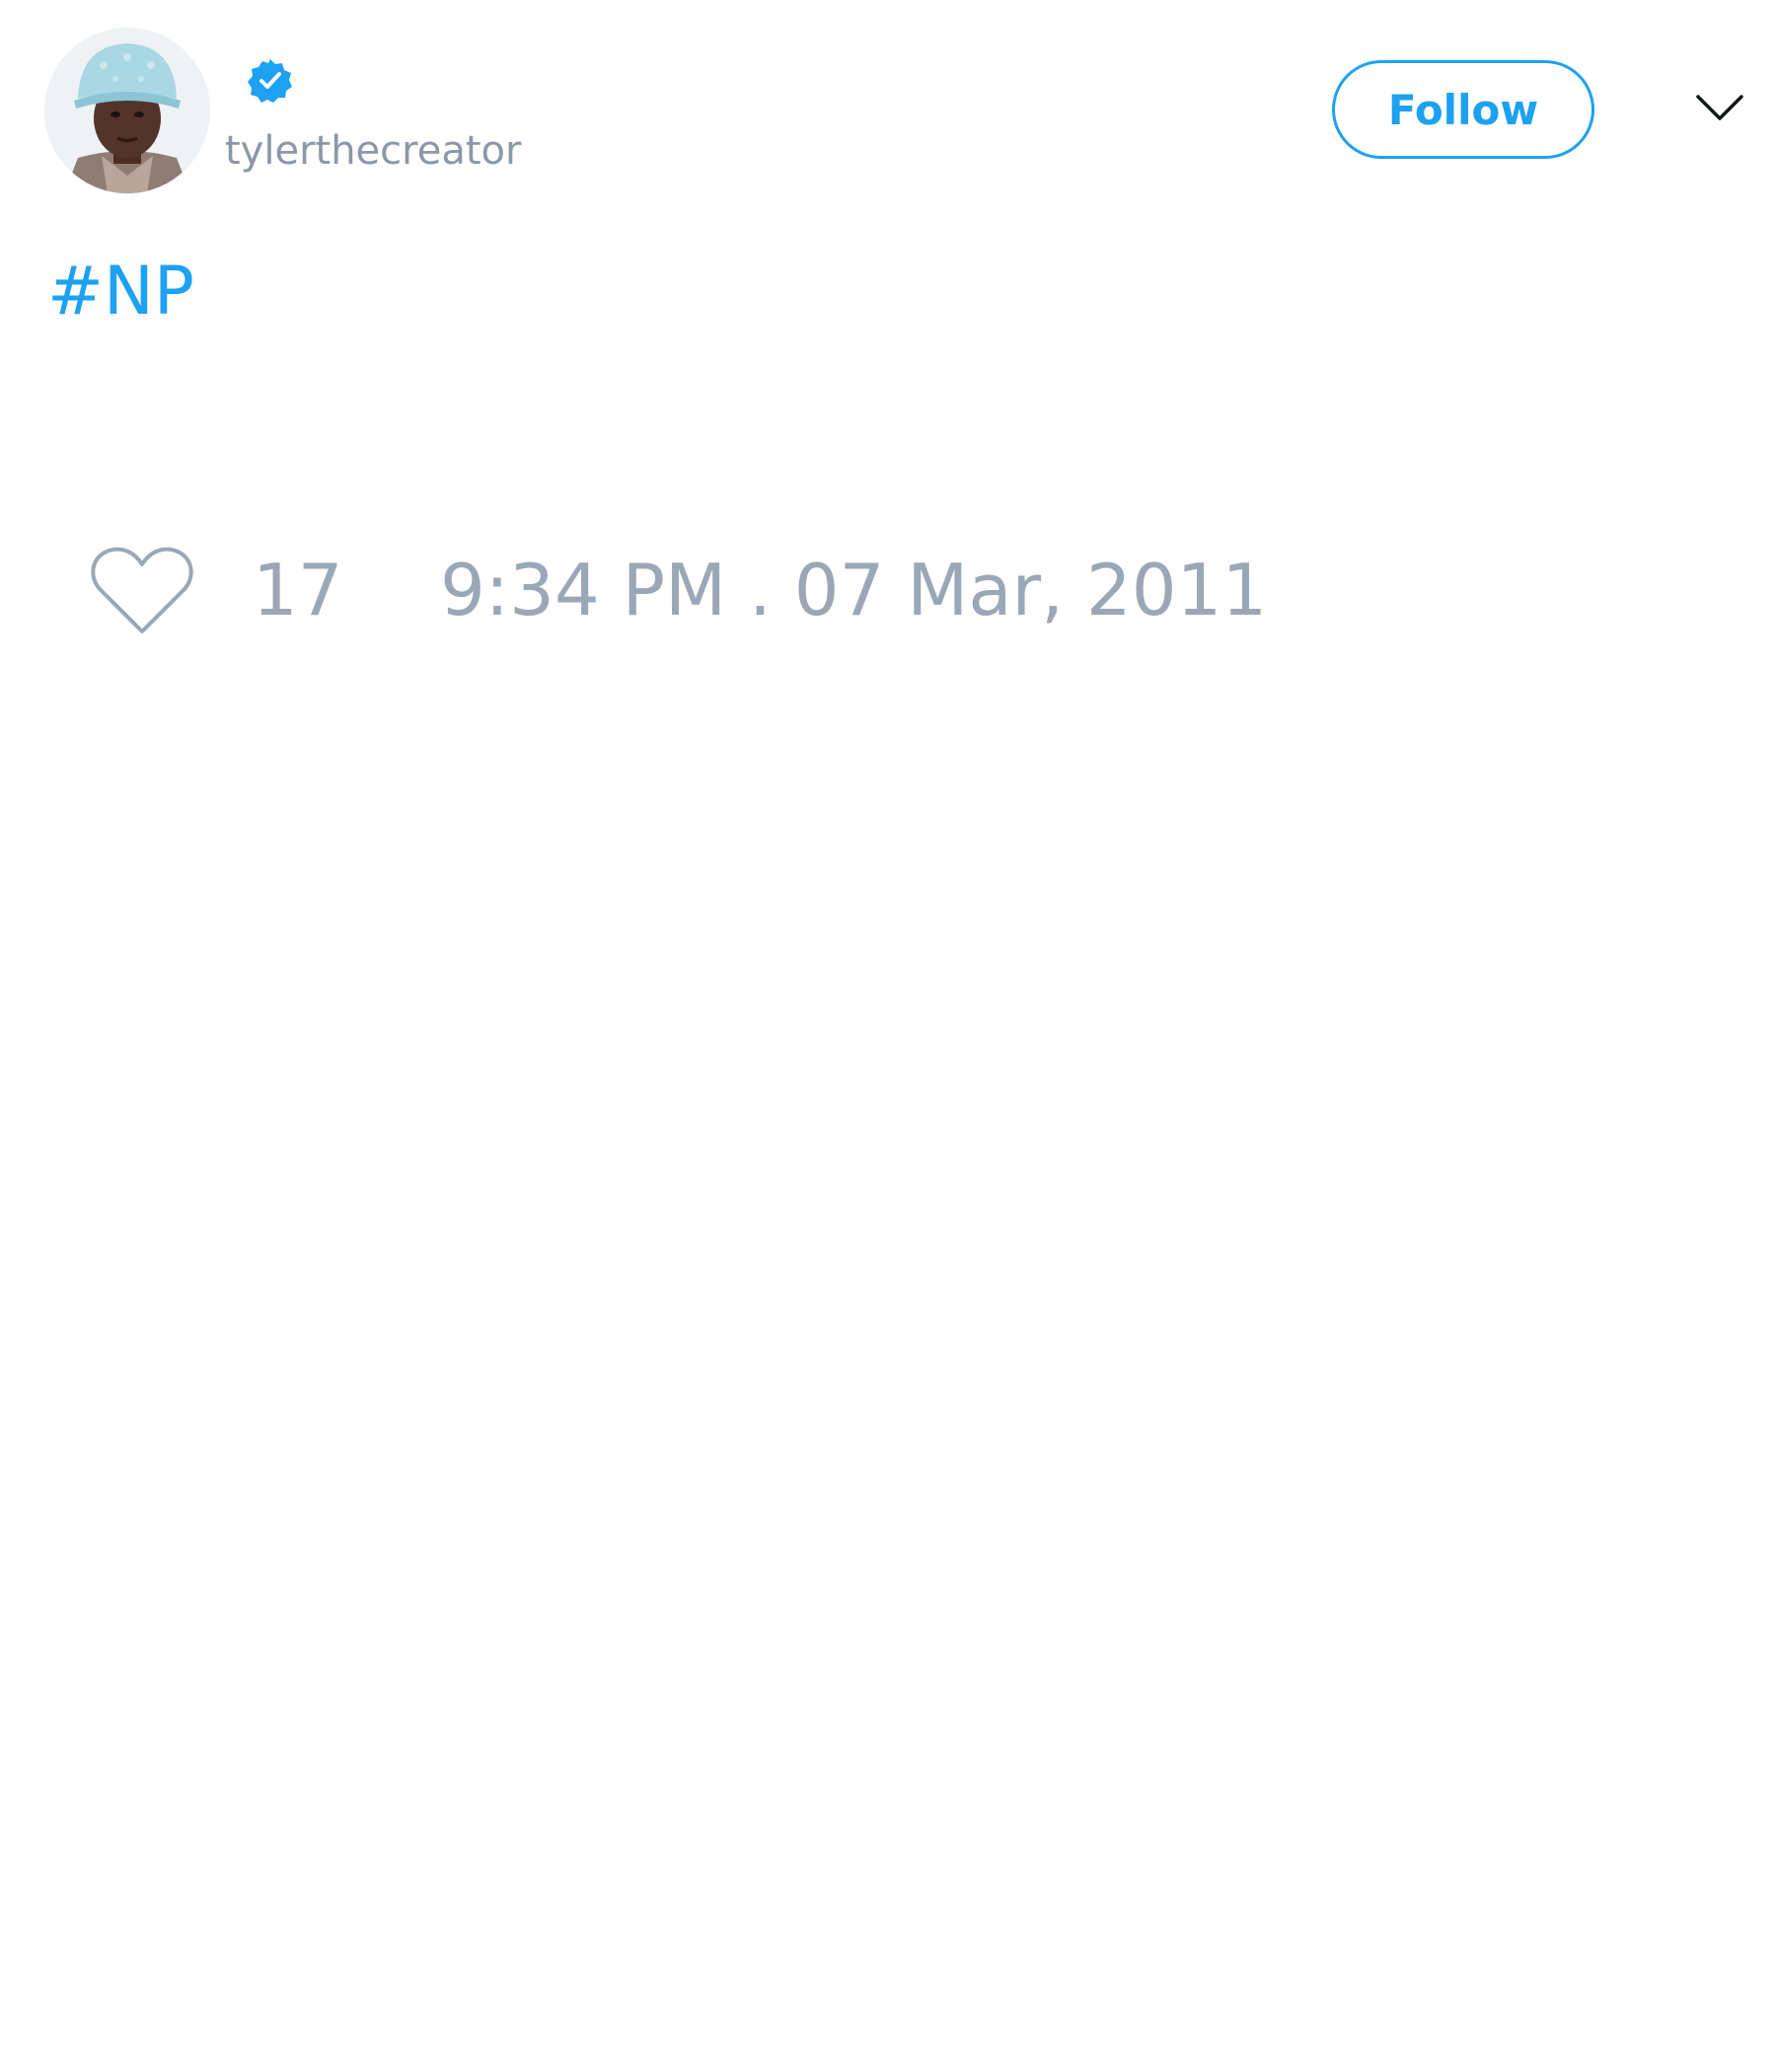 Image resolution: width=1776 pixels, height=2072 pixels. Describe the element at coordinates (298, 590) in the screenshot. I see `like-count: 17` at that location.